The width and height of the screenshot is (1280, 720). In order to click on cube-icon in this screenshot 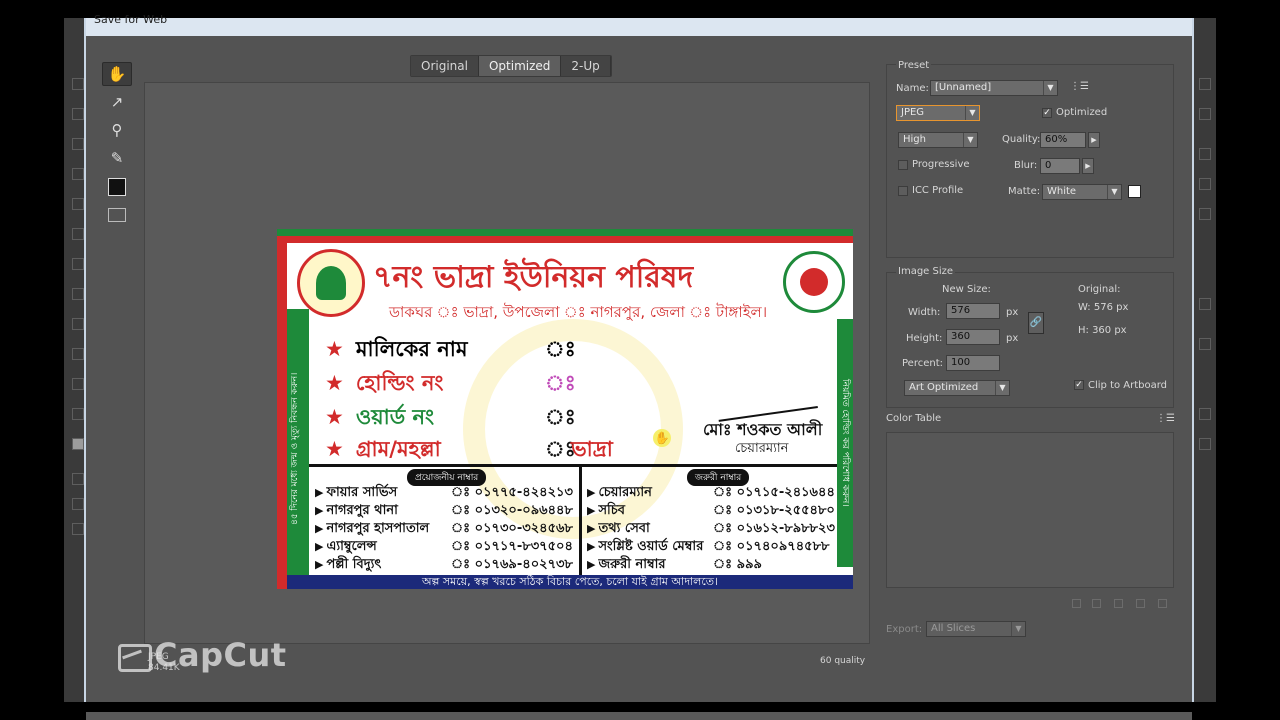, I will do `click(1096, 603)`.